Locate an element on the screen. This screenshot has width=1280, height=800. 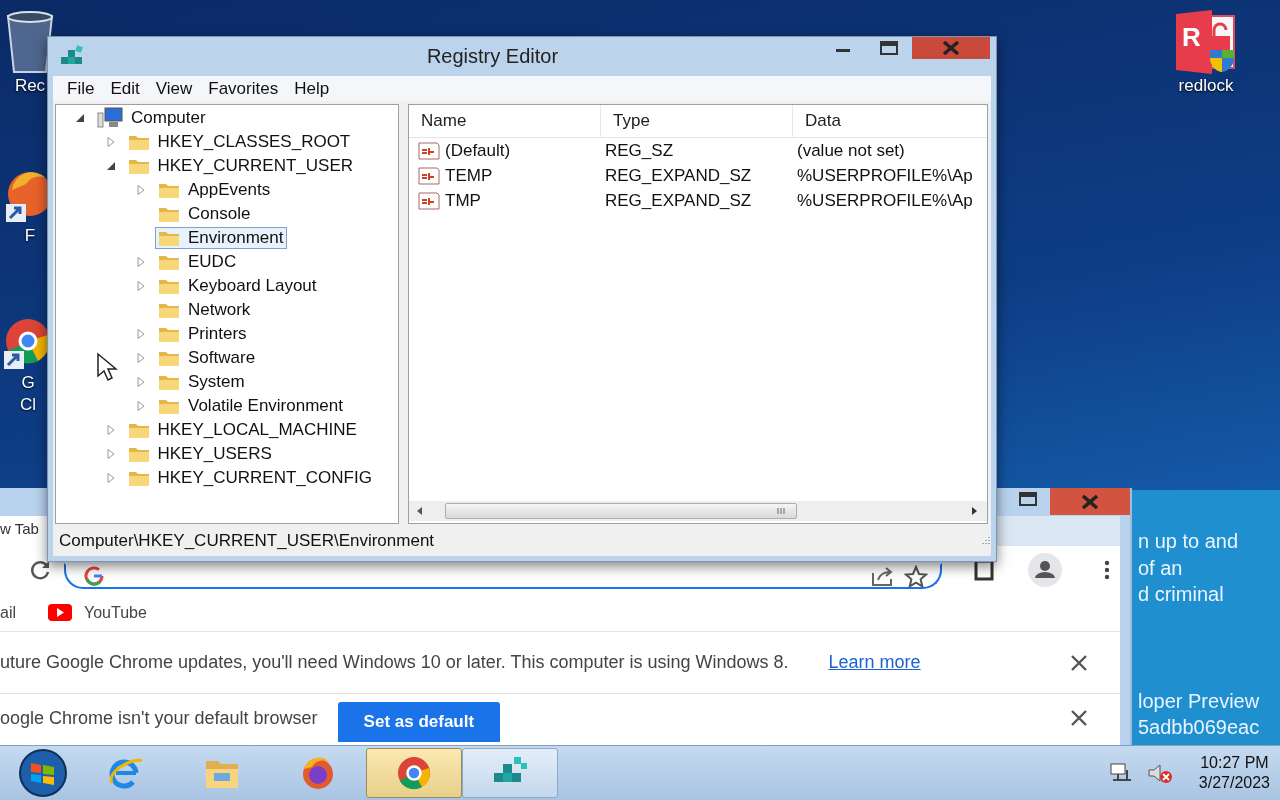
tree-item: Environment is located at coordinates (221, 238).